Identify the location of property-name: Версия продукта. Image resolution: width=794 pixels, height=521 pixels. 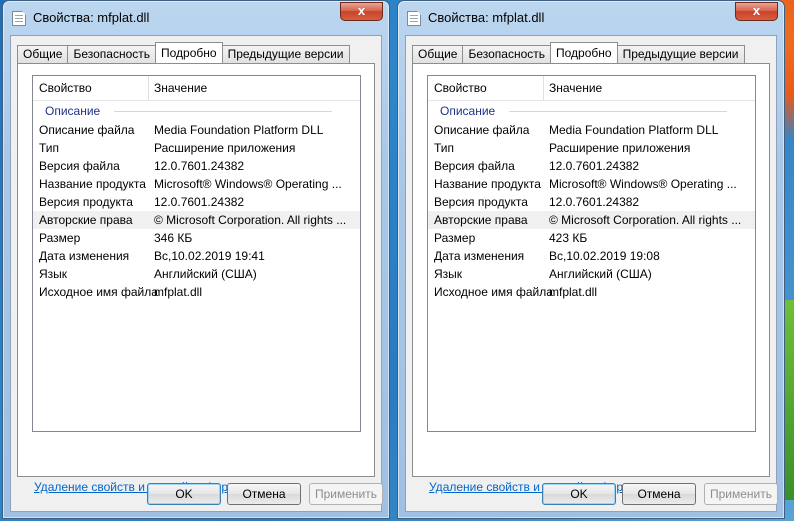
(86, 202).